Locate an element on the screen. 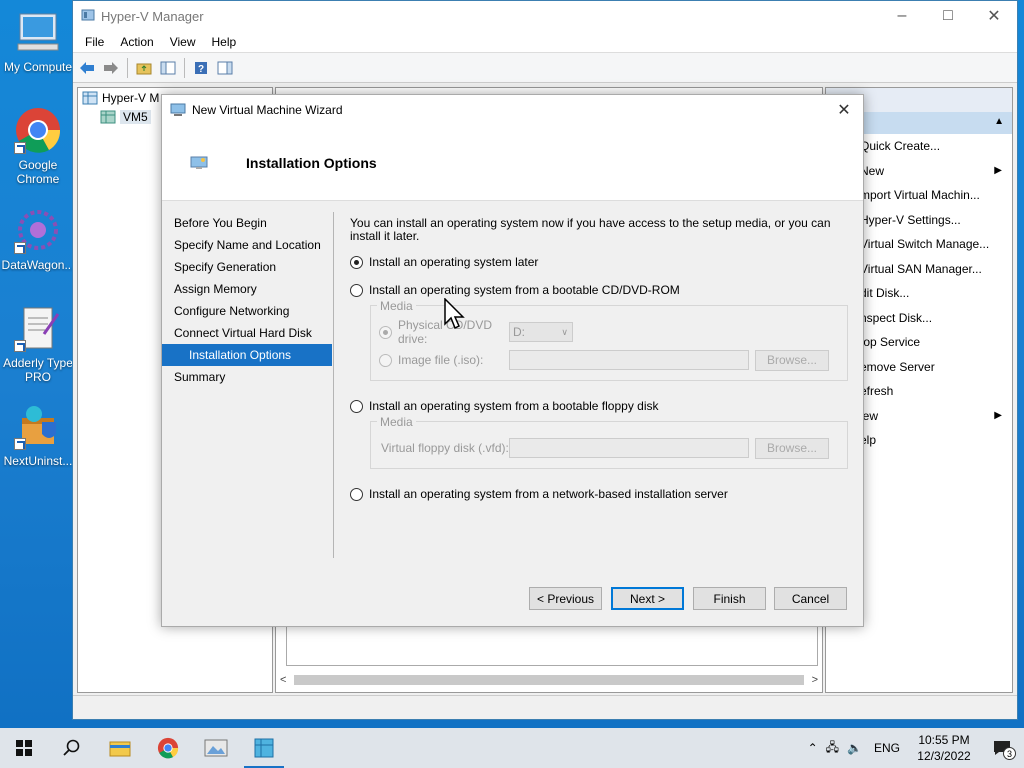 This screenshot has height=768, width=1024. wizard-step: Before You Begin is located at coordinates (247, 223).